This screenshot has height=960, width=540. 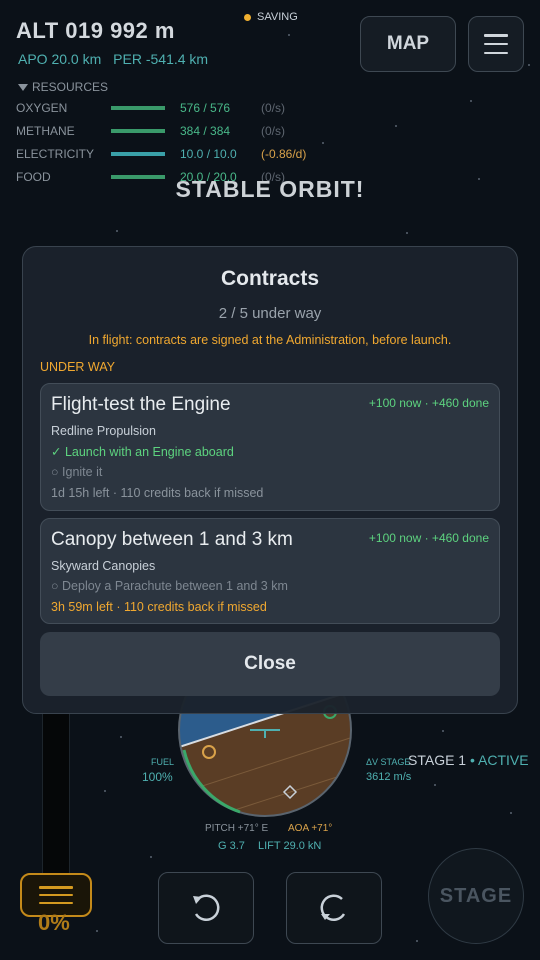 What do you see at coordinates (172, 539) in the screenshot?
I see `contract-title: Canopy between 1 and 3 km` at bounding box center [172, 539].